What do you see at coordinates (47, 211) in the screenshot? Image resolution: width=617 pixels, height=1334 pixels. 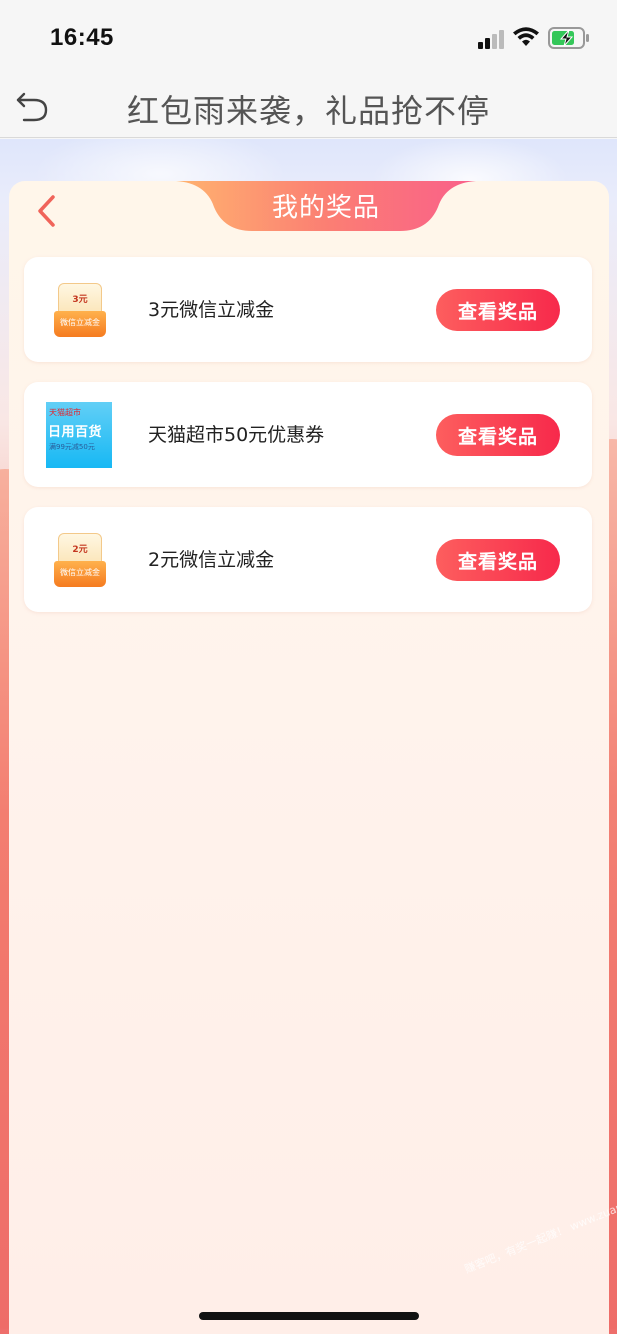 I see `chevron-left-icon` at bounding box center [47, 211].